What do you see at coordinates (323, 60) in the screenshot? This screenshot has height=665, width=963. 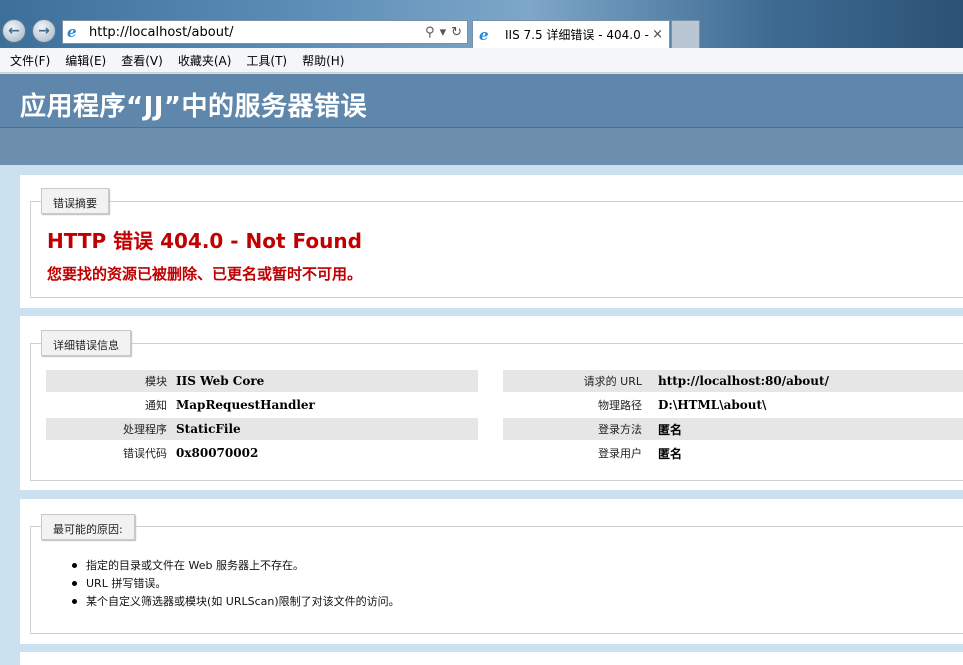 I see `menu-help: 帮助(H)` at bounding box center [323, 60].